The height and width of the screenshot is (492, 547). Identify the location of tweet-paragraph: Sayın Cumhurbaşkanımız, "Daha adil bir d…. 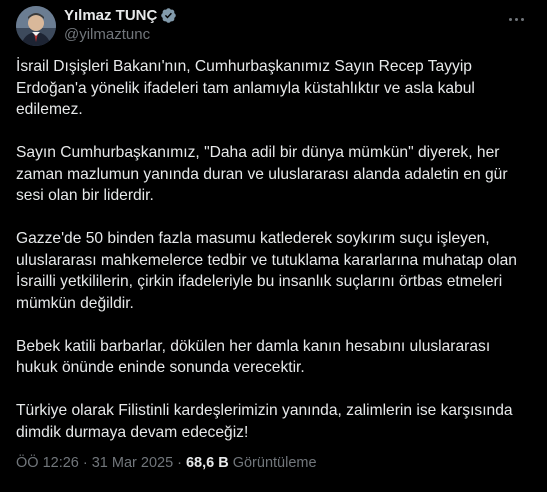
(262, 174).